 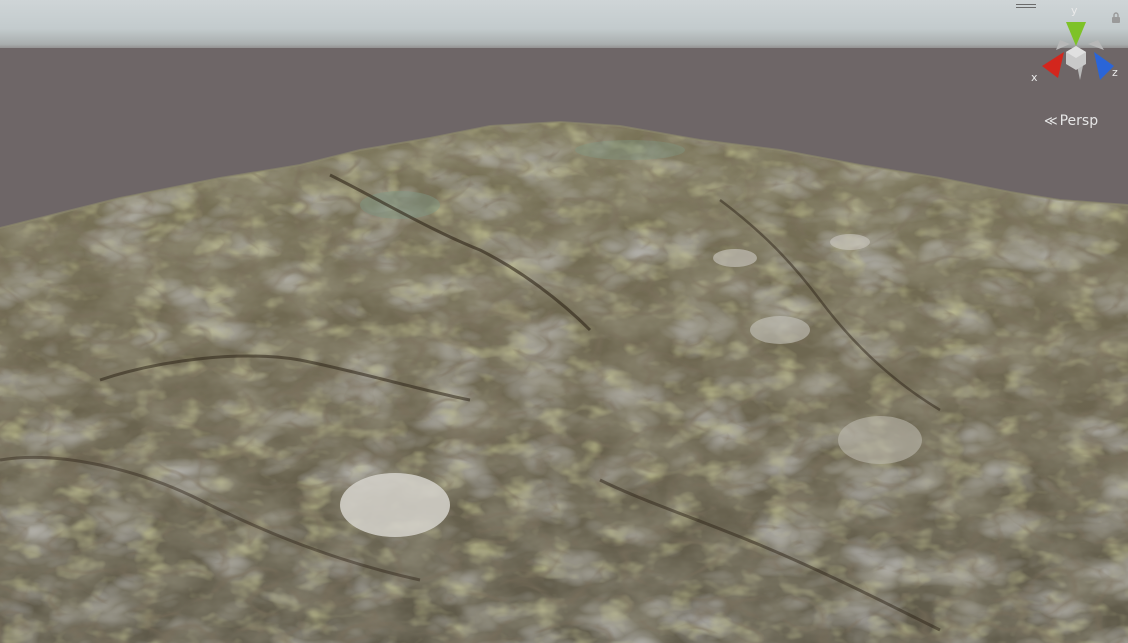 What do you see at coordinates (1078, 50) in the screenshot?
I see `orientation-gizmo` at bounding box center [1078, 50].